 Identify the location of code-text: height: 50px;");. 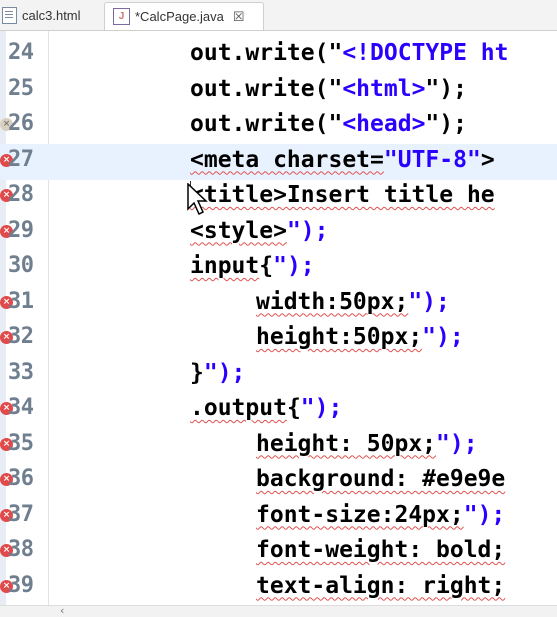
(367, 444).